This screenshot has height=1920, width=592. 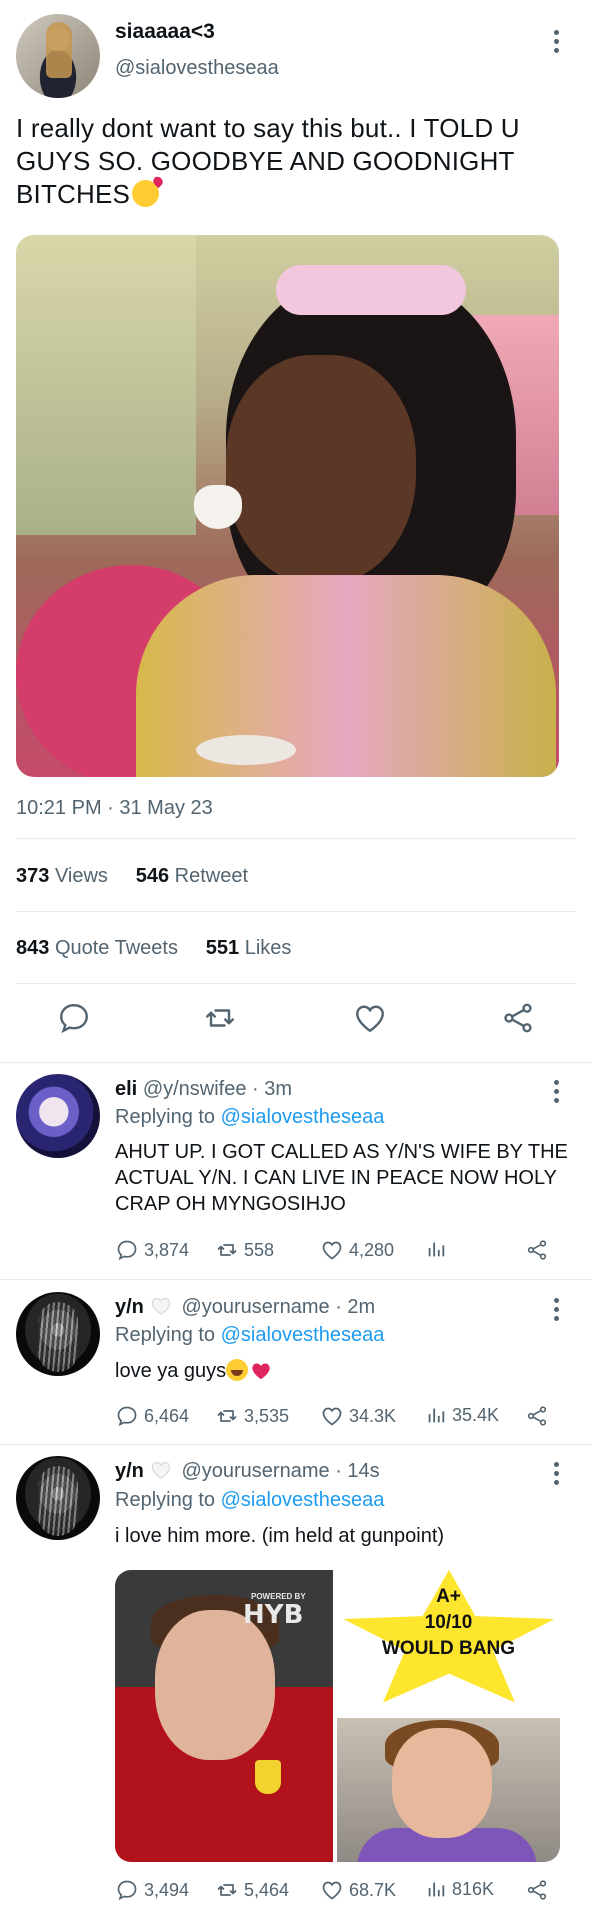 What do you see at coordinates (268, 948) in the screenshot?
I see `likes-label: Likes` at bounding box center [268, 948].